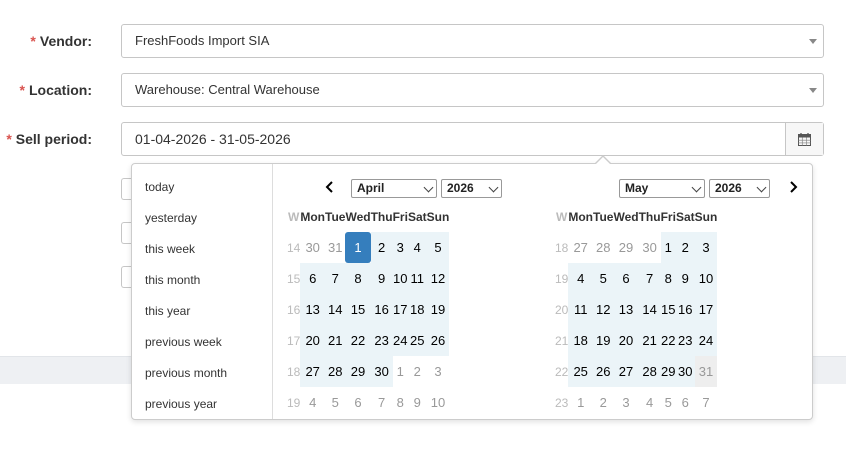 This screenshot has height=467, width=846. What do you see at coordinates (202, 311) in the screenshot?
I see `preset-range-item: this year` at bounding box center [202, 311].